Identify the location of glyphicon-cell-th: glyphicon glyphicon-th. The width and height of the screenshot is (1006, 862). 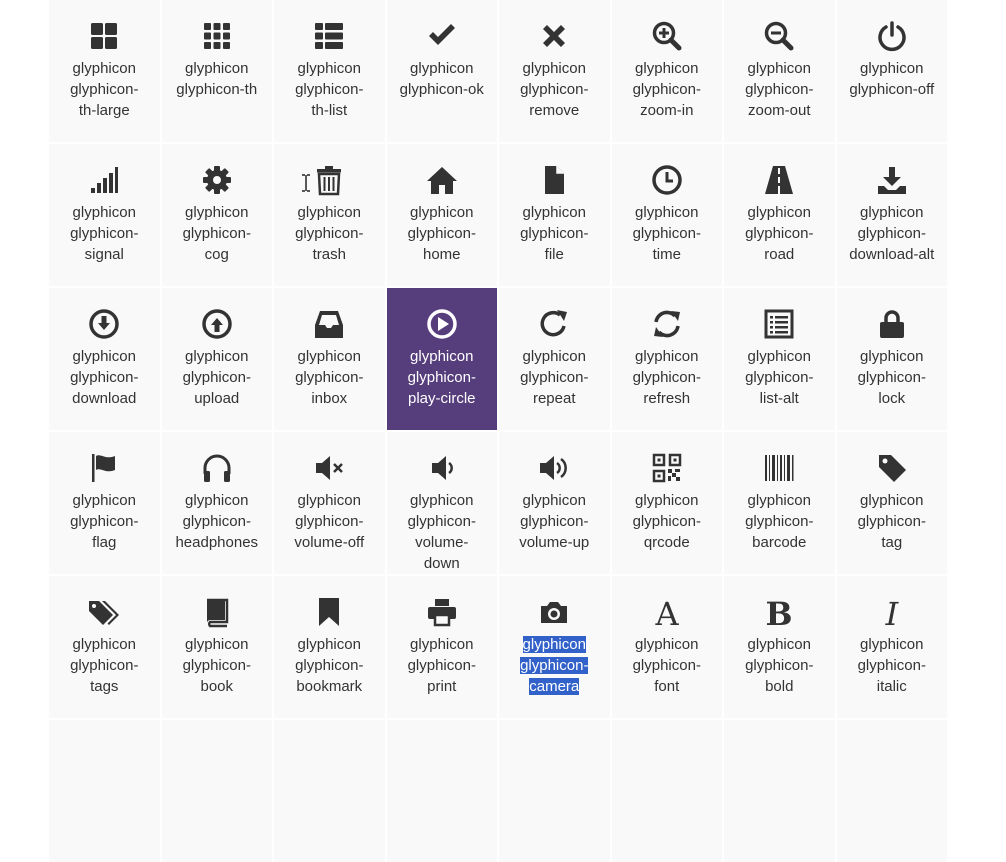
(217, 71).